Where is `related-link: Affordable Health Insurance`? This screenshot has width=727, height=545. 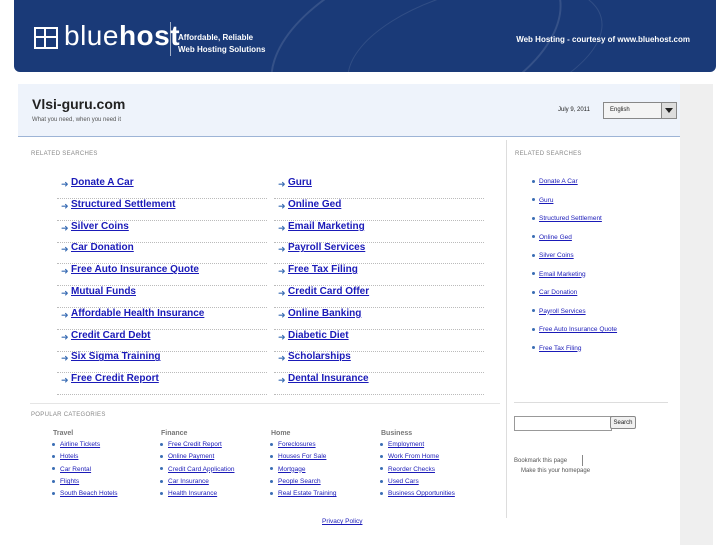
related-link: Affordable Health Insurance is located at coordinates (137, 313).